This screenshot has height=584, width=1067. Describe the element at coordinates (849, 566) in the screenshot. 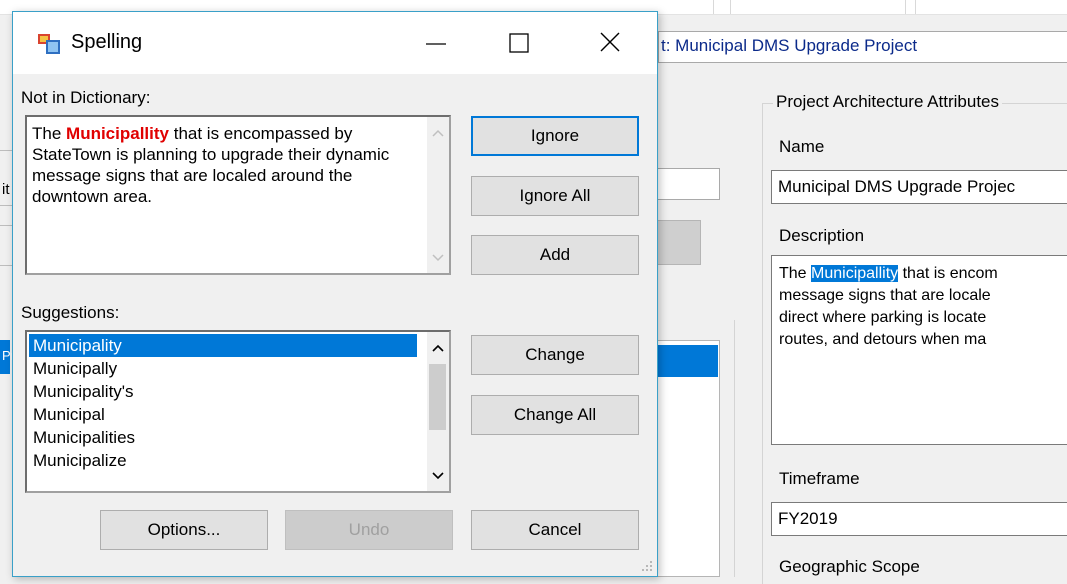

I see `geographic-scope-label: Geographic Scope` at that location.